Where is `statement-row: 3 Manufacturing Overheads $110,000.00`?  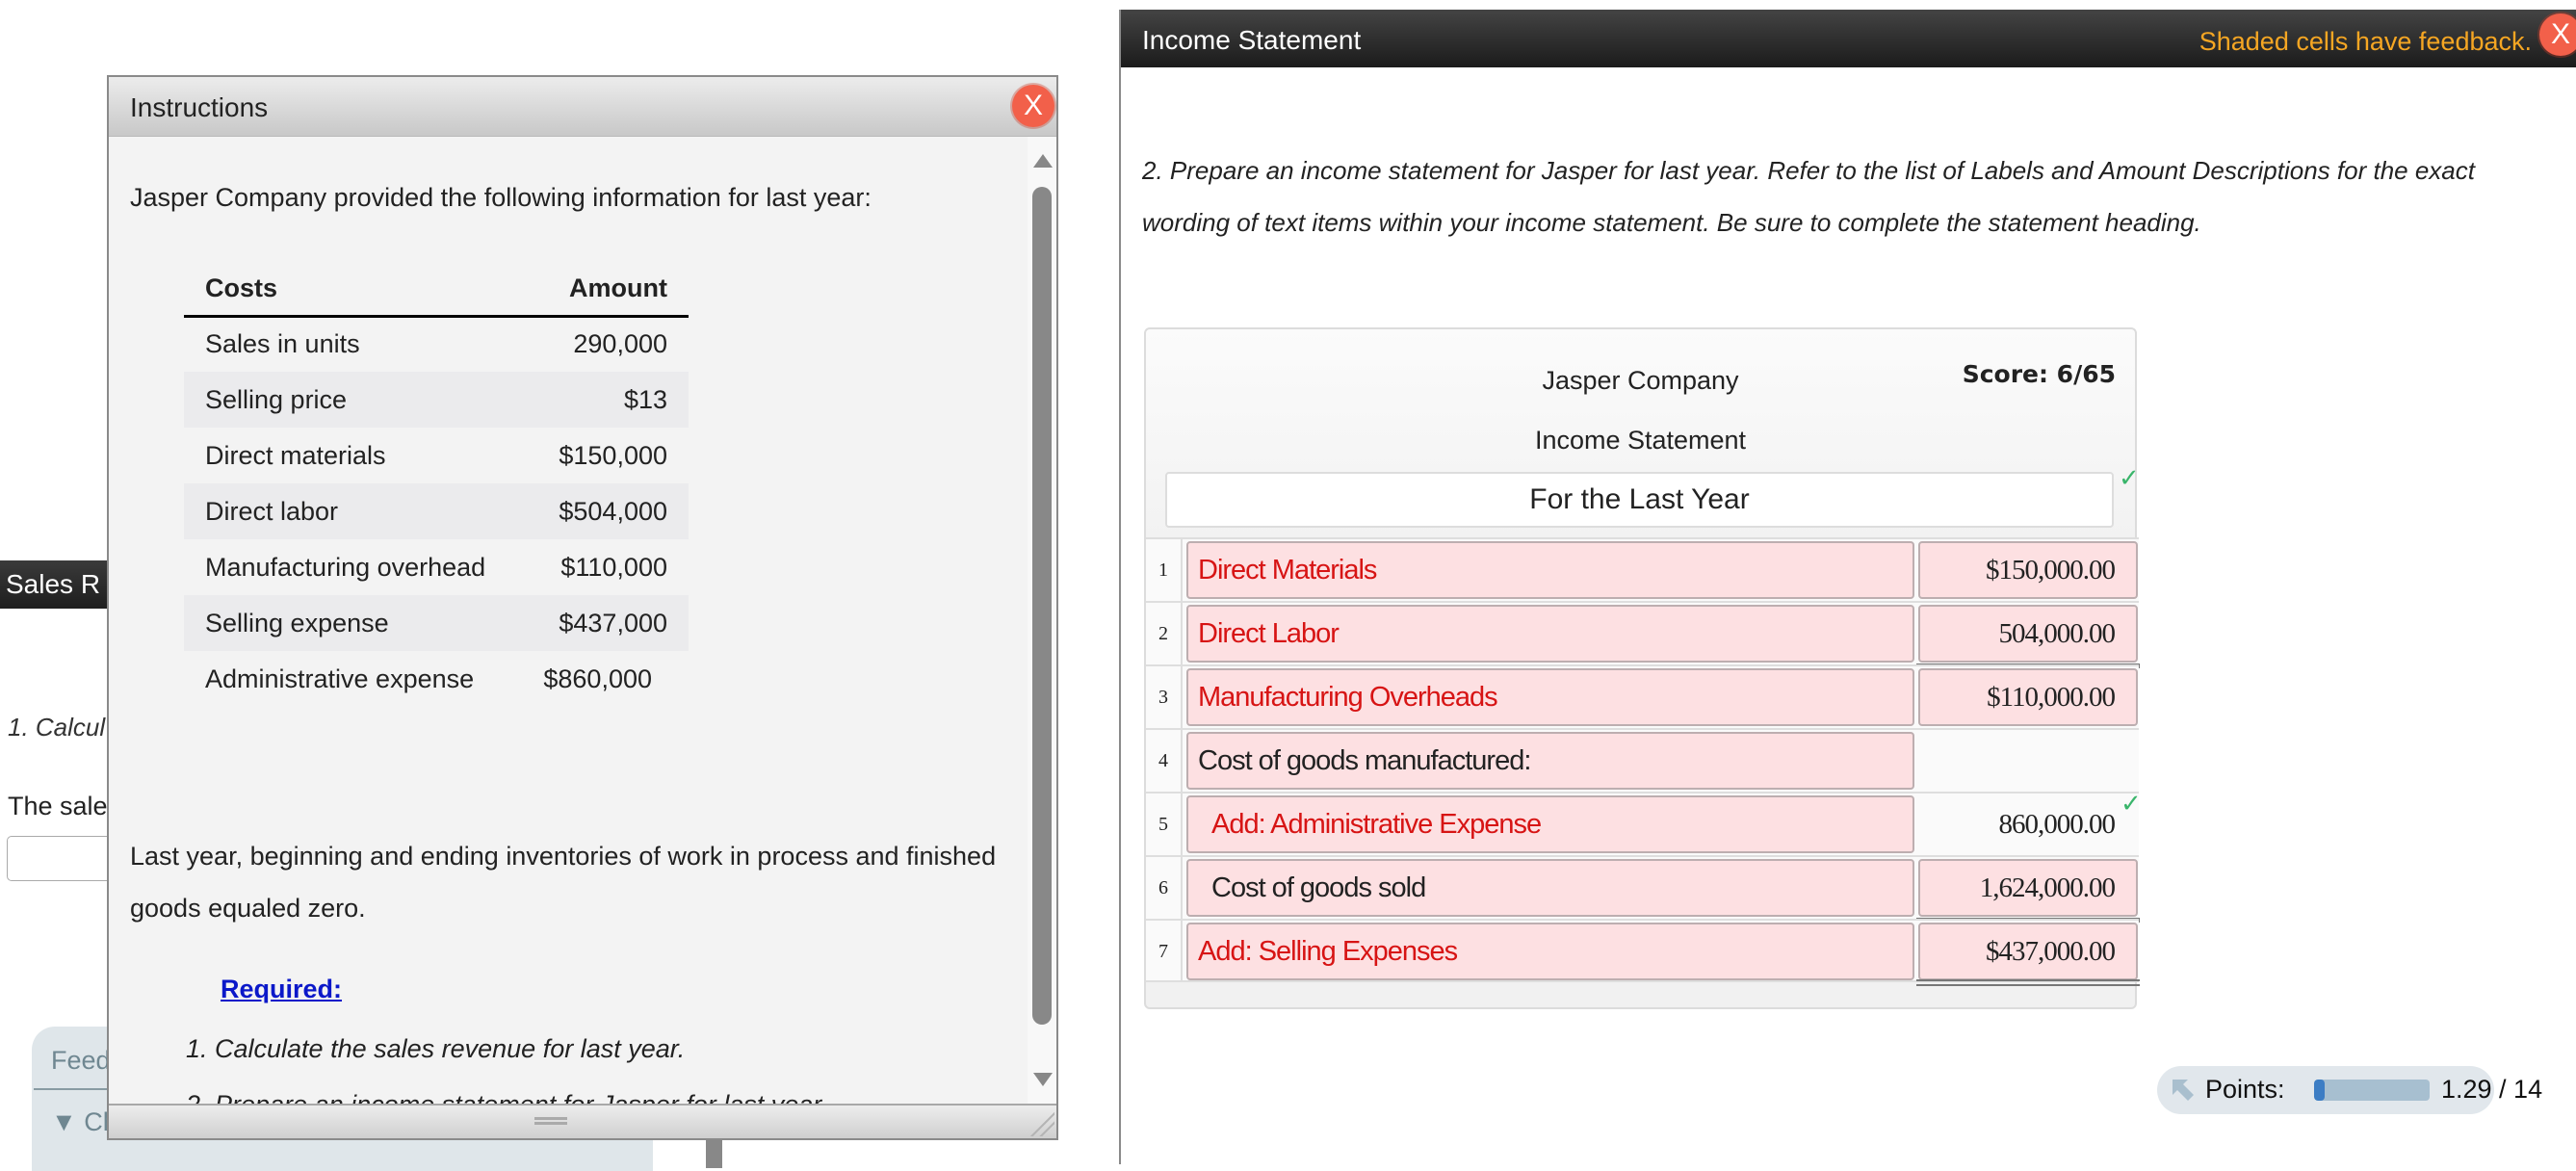 statement-row: 3 Manufacturing Overheads $110,000.00 is located at coordinates (1642, 696).